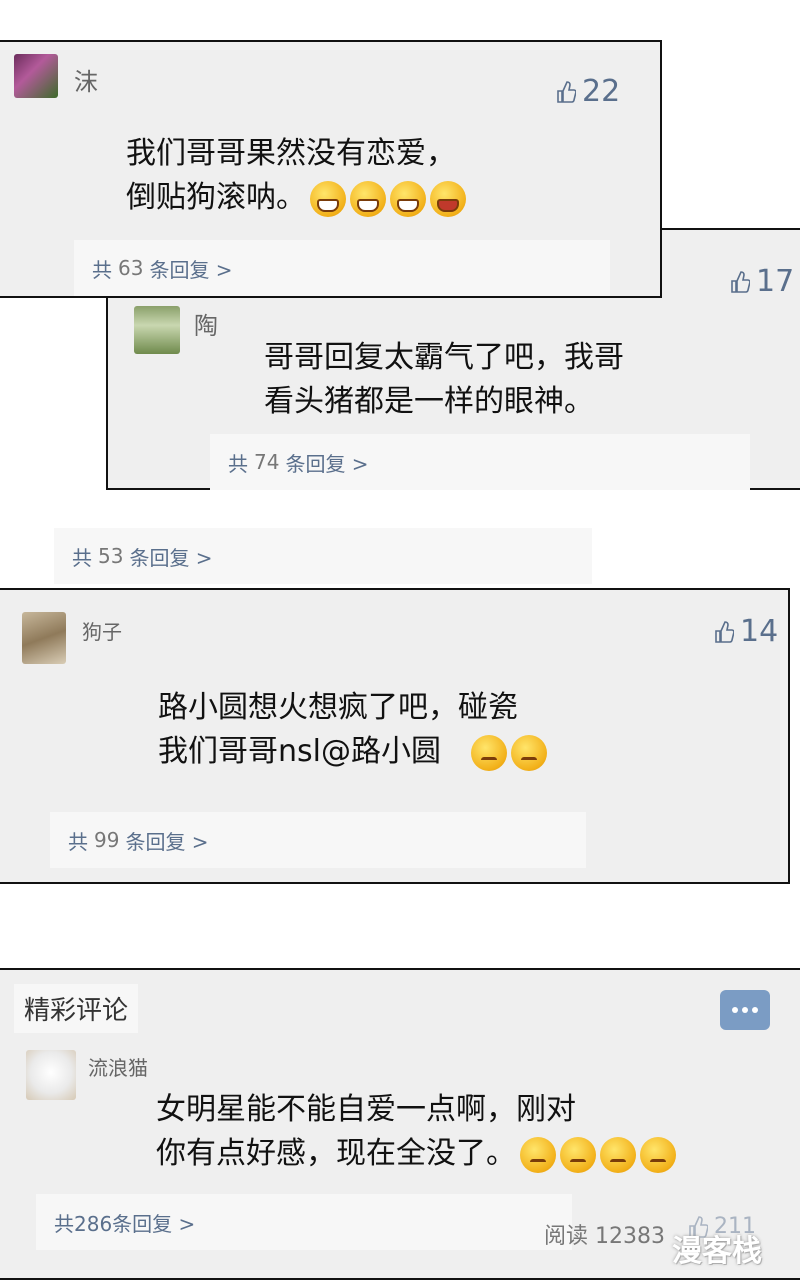 Image resolution: width=800 pixels, height=1285 pixels. What do you see at coordinates (296, 176) in the screenshot?
I see `comment-text: 我们哥哥果然没有恋爱， 倒贴狗滚呐。` at bounding box center [296, 176].